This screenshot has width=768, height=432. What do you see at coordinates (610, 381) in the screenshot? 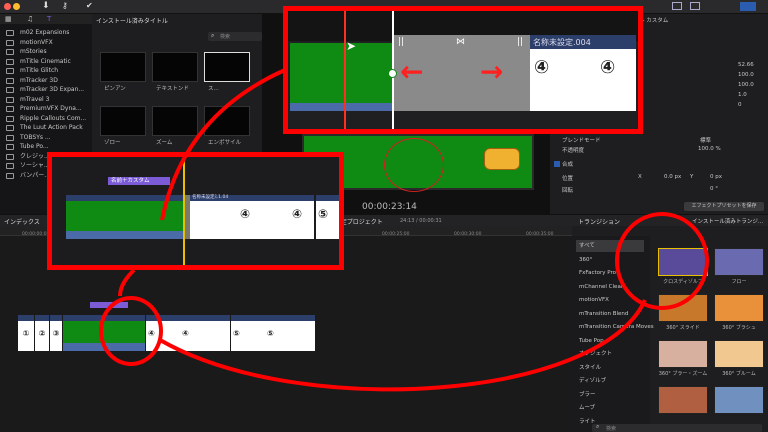
I see `transition-category: ディゾルブ` at bounding box center [610, 381].